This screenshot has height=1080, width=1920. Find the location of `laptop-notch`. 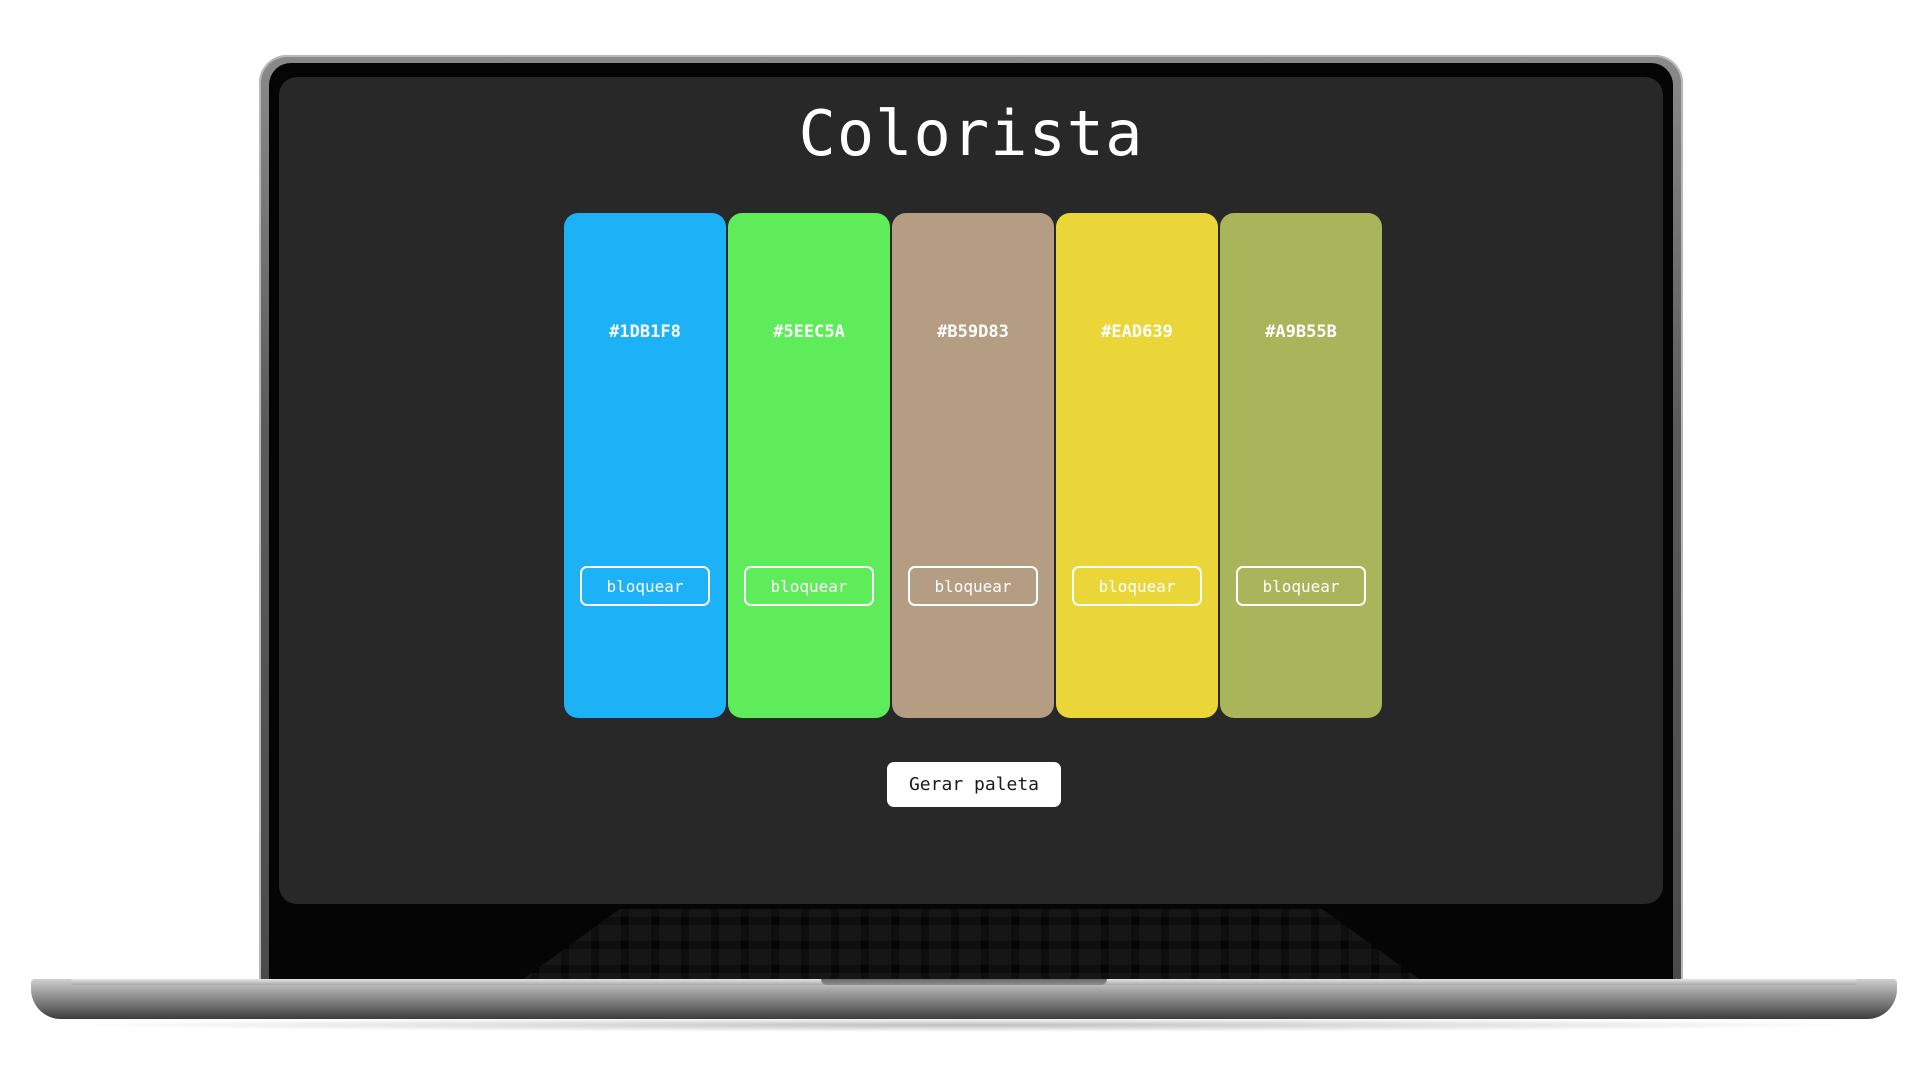

laptop-notch is located at coordinates (964, 982).